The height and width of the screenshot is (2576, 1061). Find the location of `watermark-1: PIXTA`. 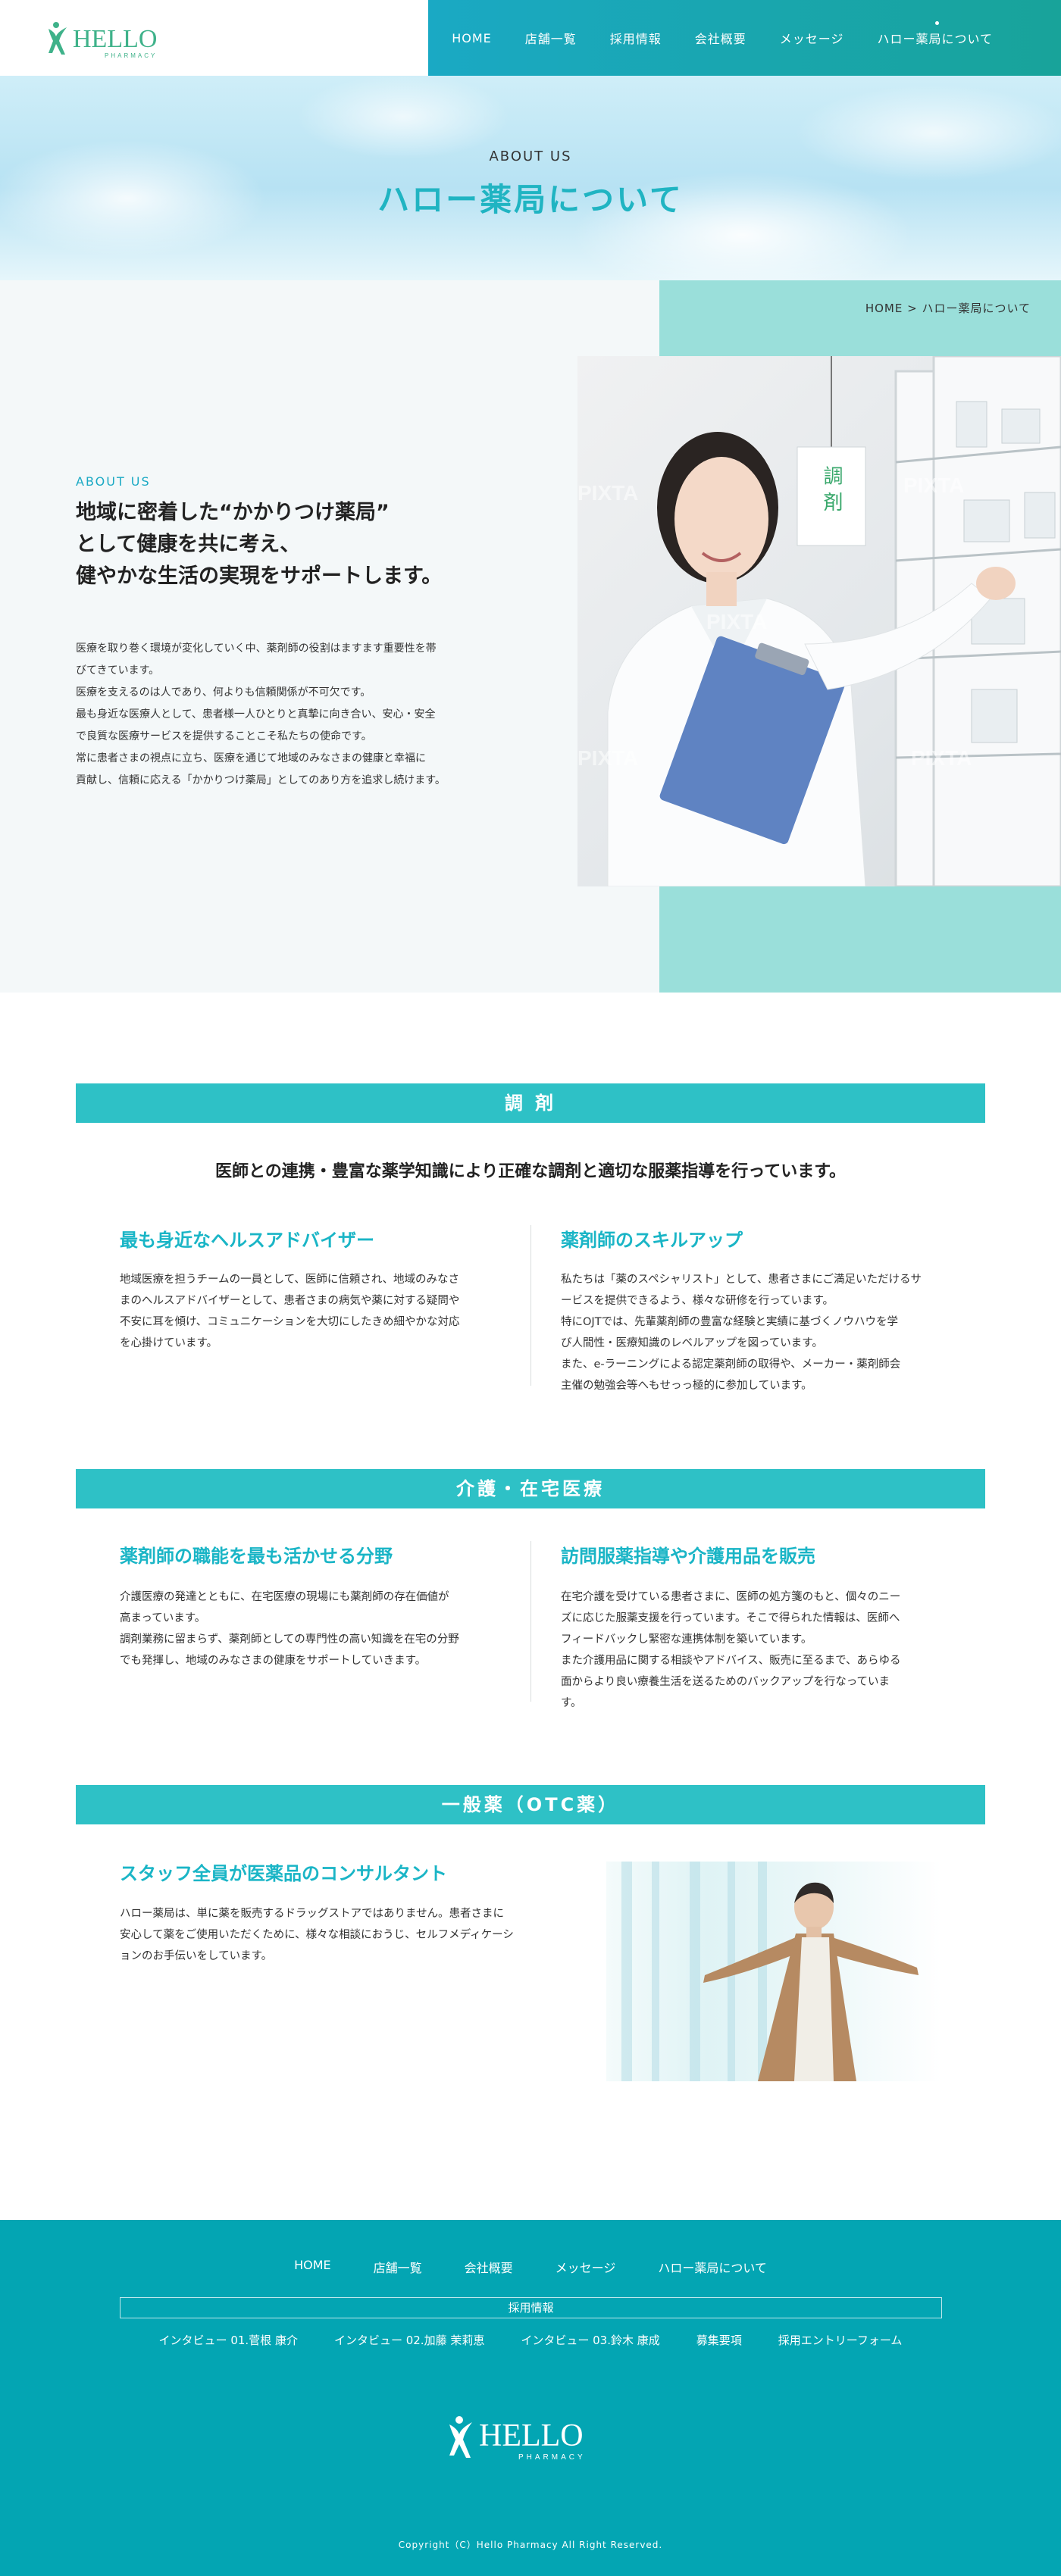

watermark-1: PIXTA is located at coordinates (607, 493).